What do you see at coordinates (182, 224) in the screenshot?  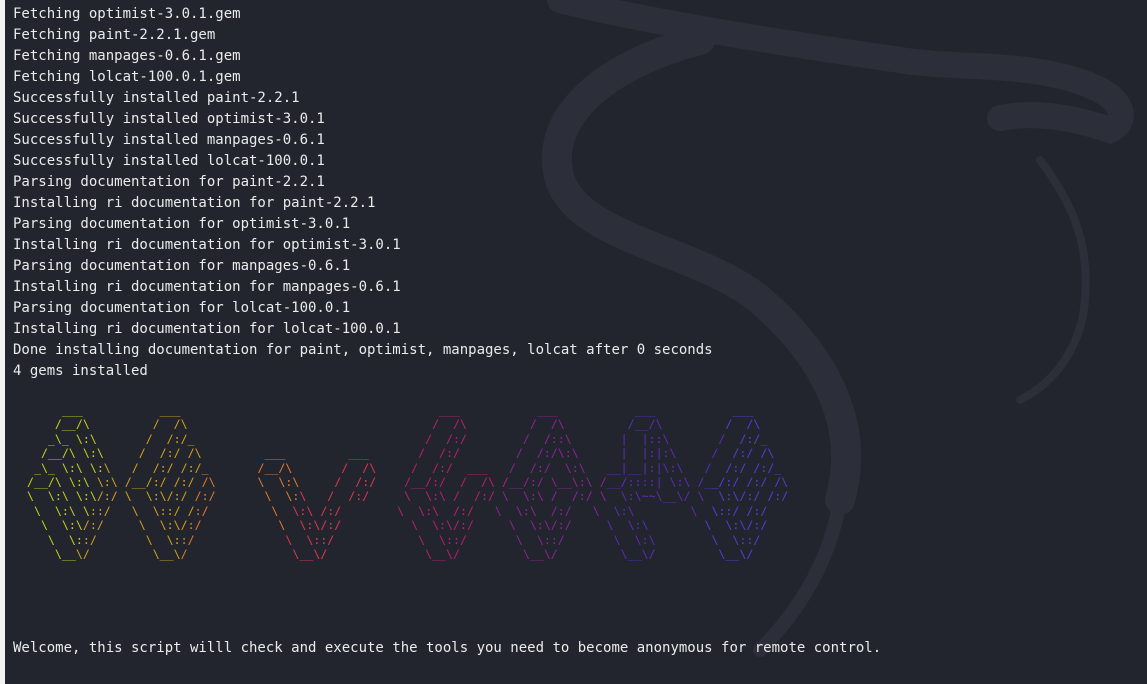 I see `output-line: Parsing documentation for optimist-3.0.1` at bounding box center [182, 224].